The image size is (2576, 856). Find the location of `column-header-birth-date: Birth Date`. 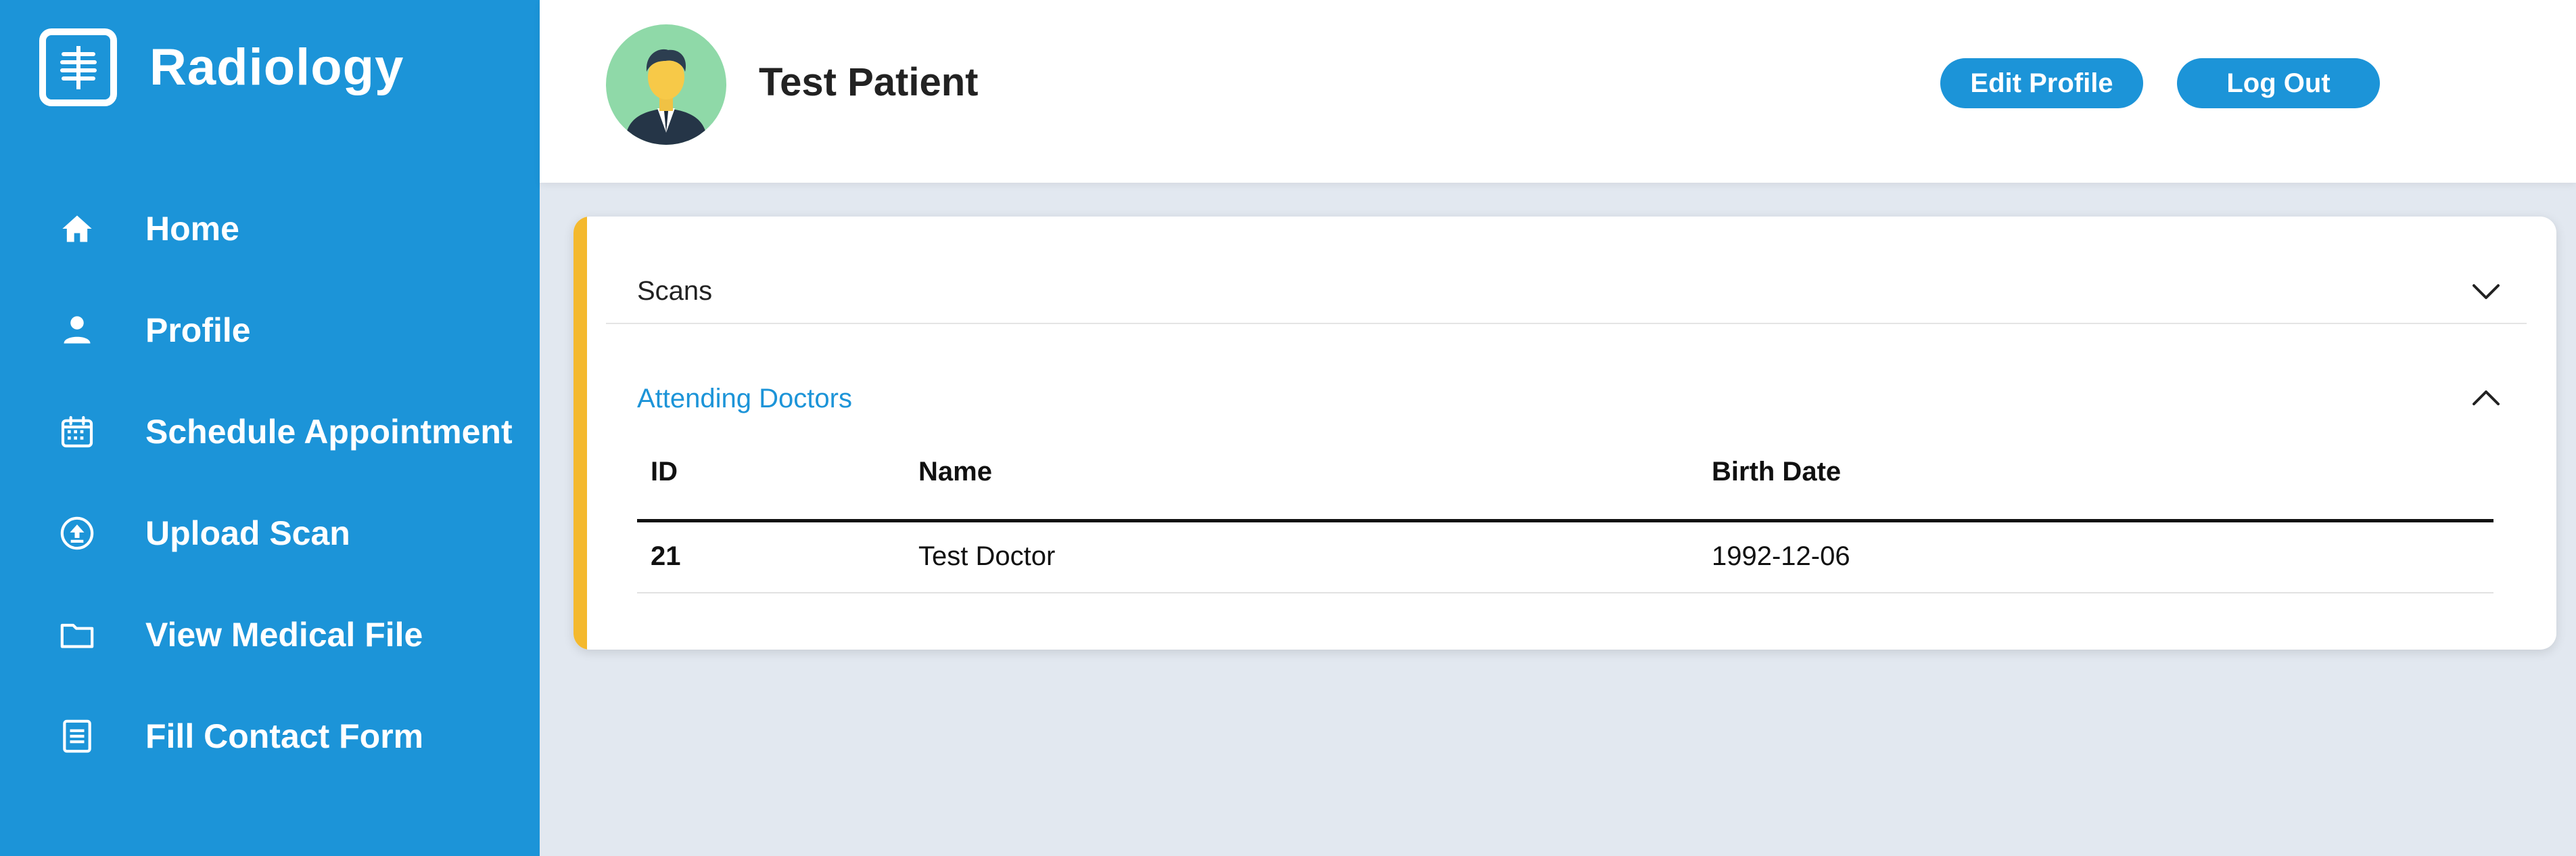

column-header-birth-date: Birth Date is located at coordinates (1777, 472).